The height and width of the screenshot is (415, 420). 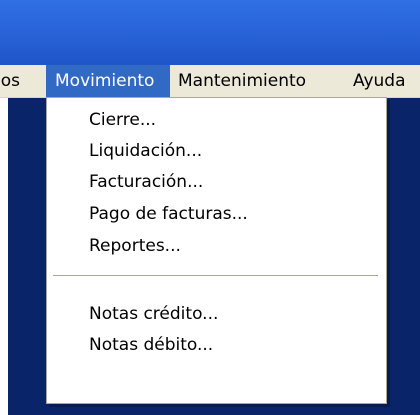 What do you see at coordinates (108, 81) in the screenshot?
I see `menu-movimiento: Movimiento` at bounding box center [108, 81].